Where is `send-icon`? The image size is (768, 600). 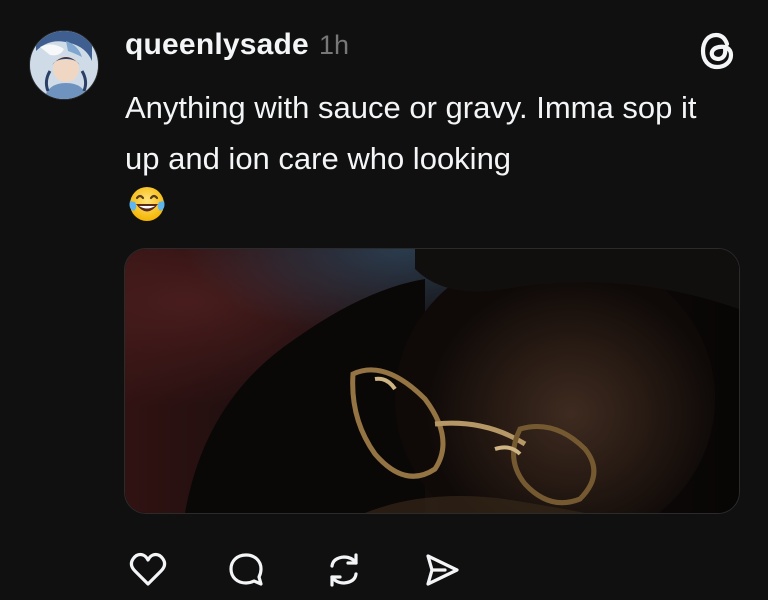 send-icon is located at coordinates (442, 570).